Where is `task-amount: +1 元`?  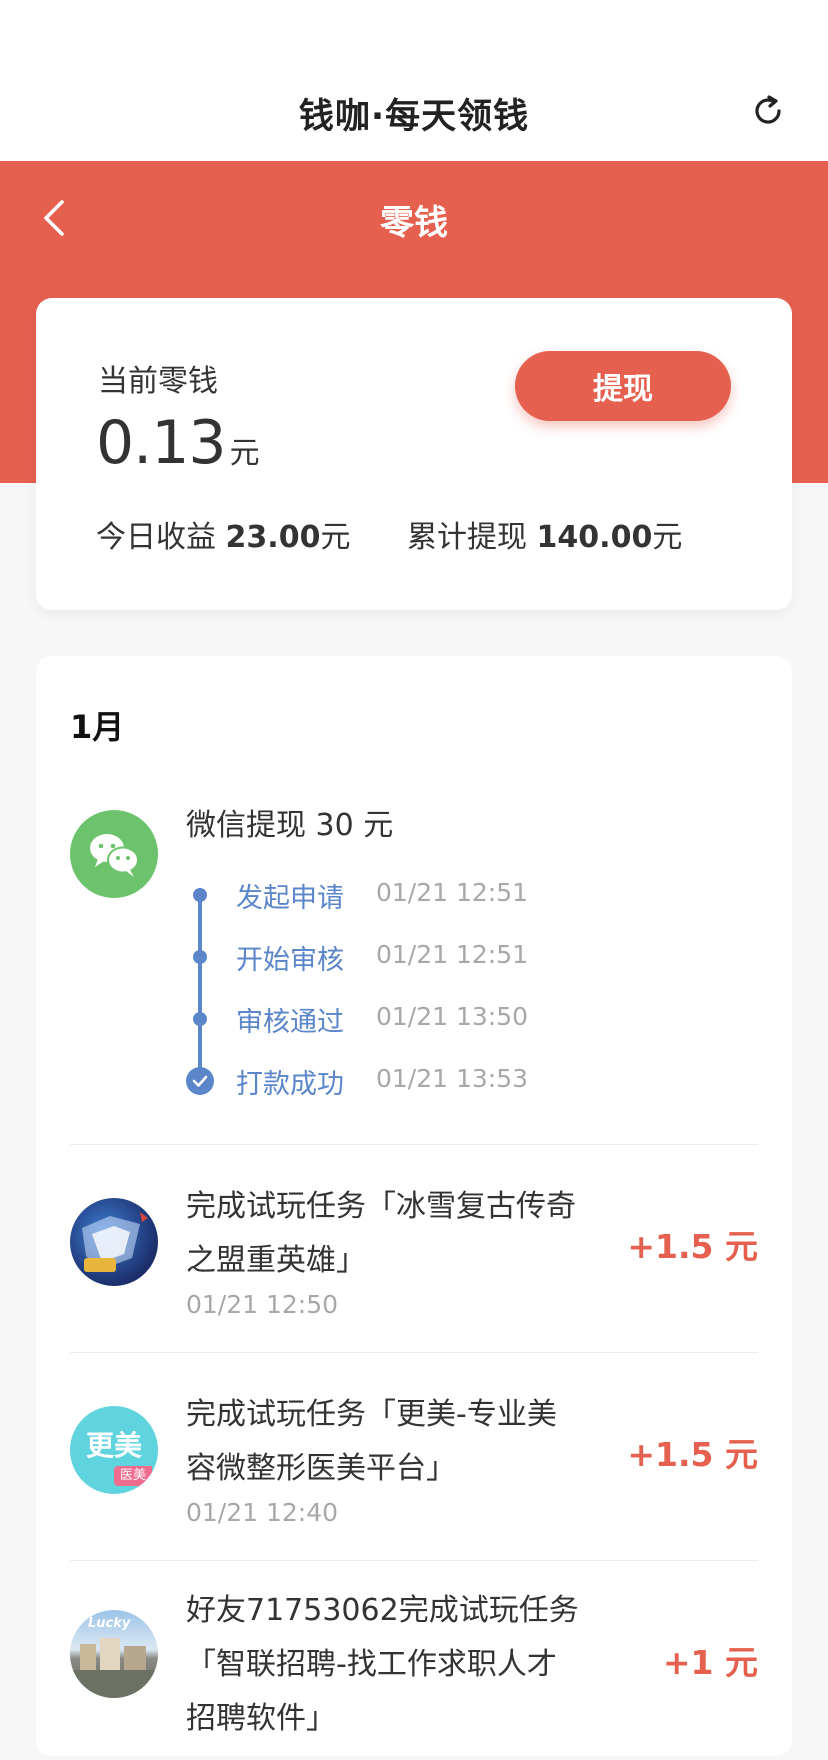
task-amount: +1 元 is located at coordinates (710, 1662).